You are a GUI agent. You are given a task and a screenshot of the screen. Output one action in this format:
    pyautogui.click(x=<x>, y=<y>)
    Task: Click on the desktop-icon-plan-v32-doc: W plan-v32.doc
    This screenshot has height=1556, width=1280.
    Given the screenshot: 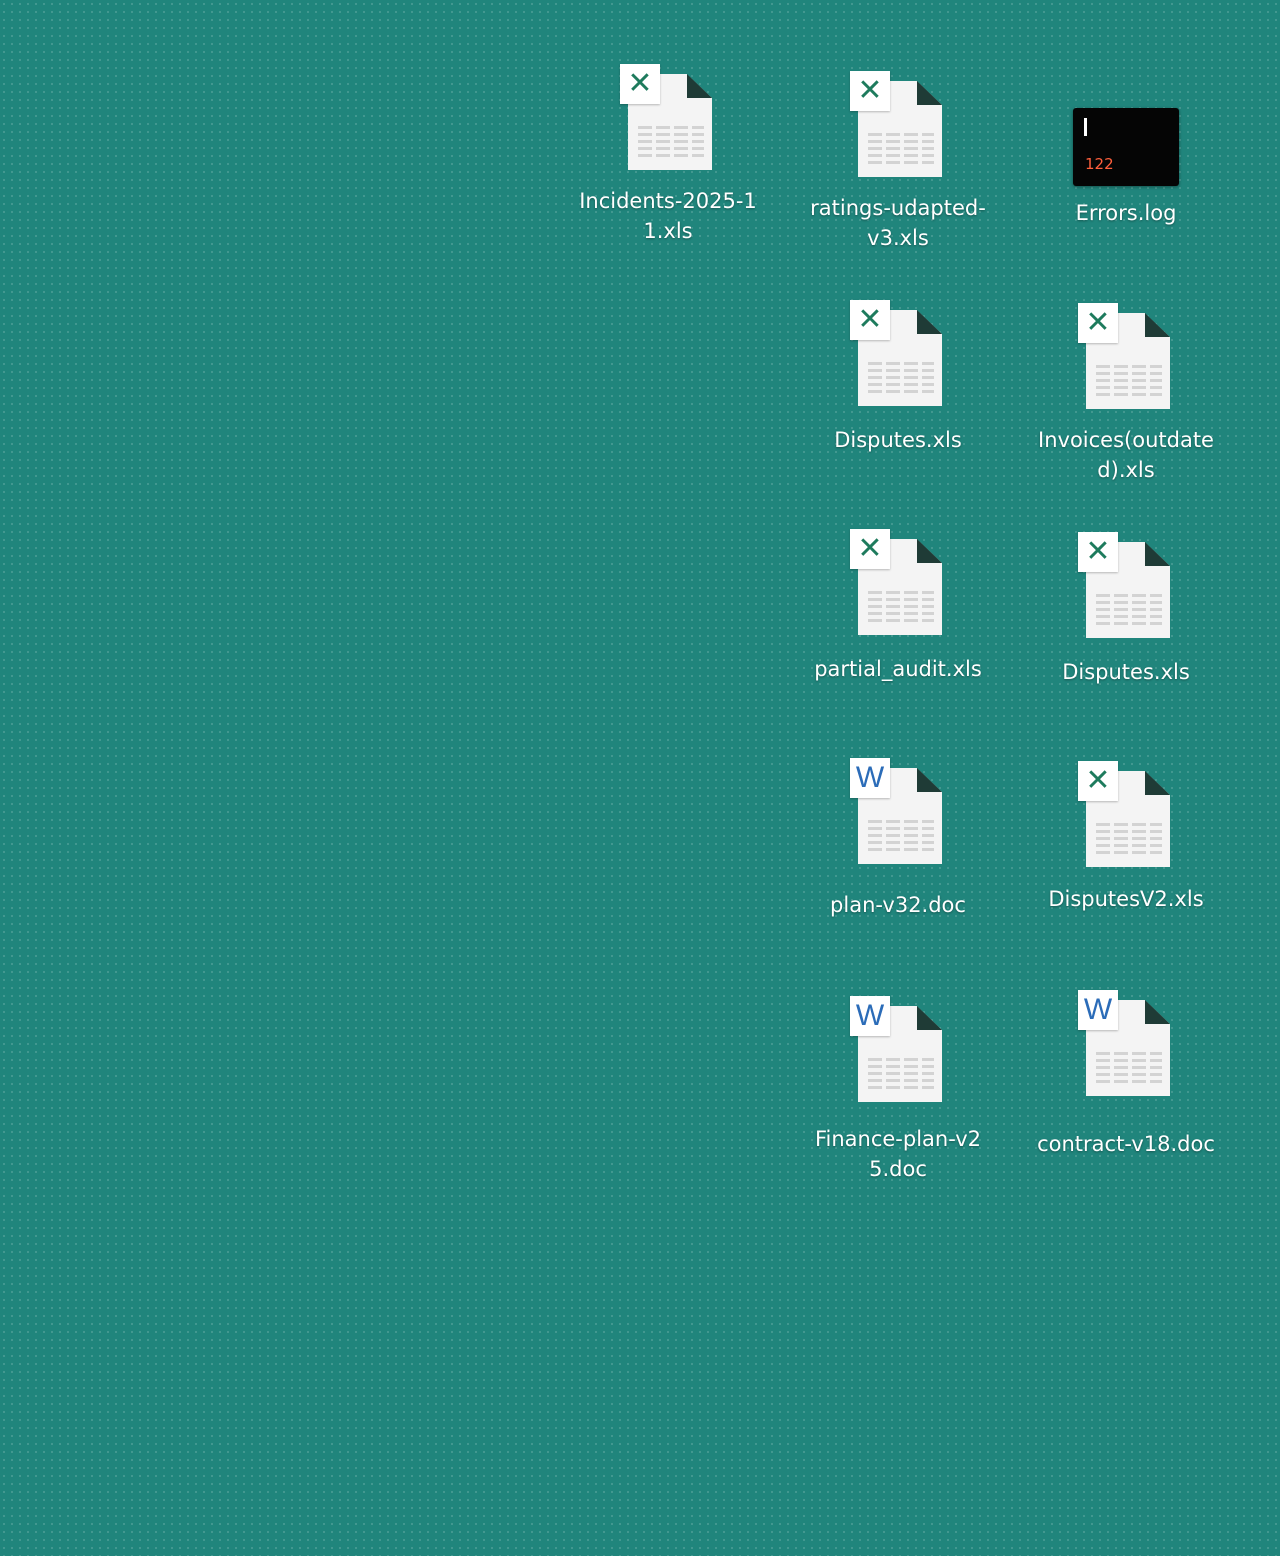 What is the action you would take?
    pyautogui.click(x=898, y=839)
    